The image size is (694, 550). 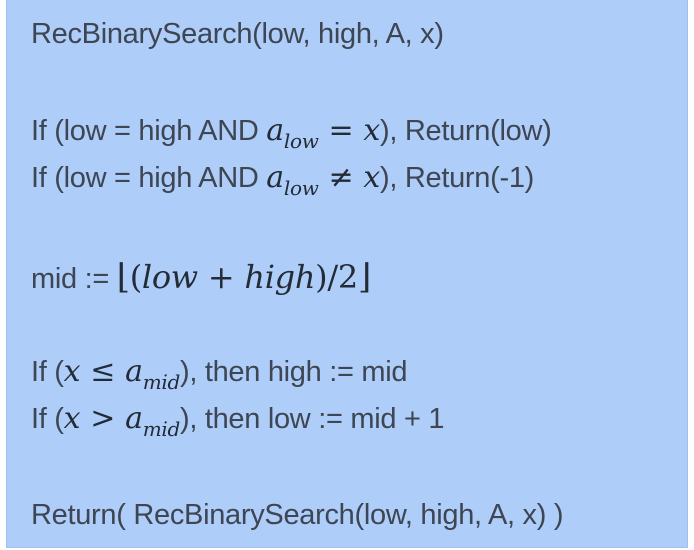 What do you see at coordinates (321, 277) in the screenshot?
I see `right-paren: )` at bounding box center [321, 277].